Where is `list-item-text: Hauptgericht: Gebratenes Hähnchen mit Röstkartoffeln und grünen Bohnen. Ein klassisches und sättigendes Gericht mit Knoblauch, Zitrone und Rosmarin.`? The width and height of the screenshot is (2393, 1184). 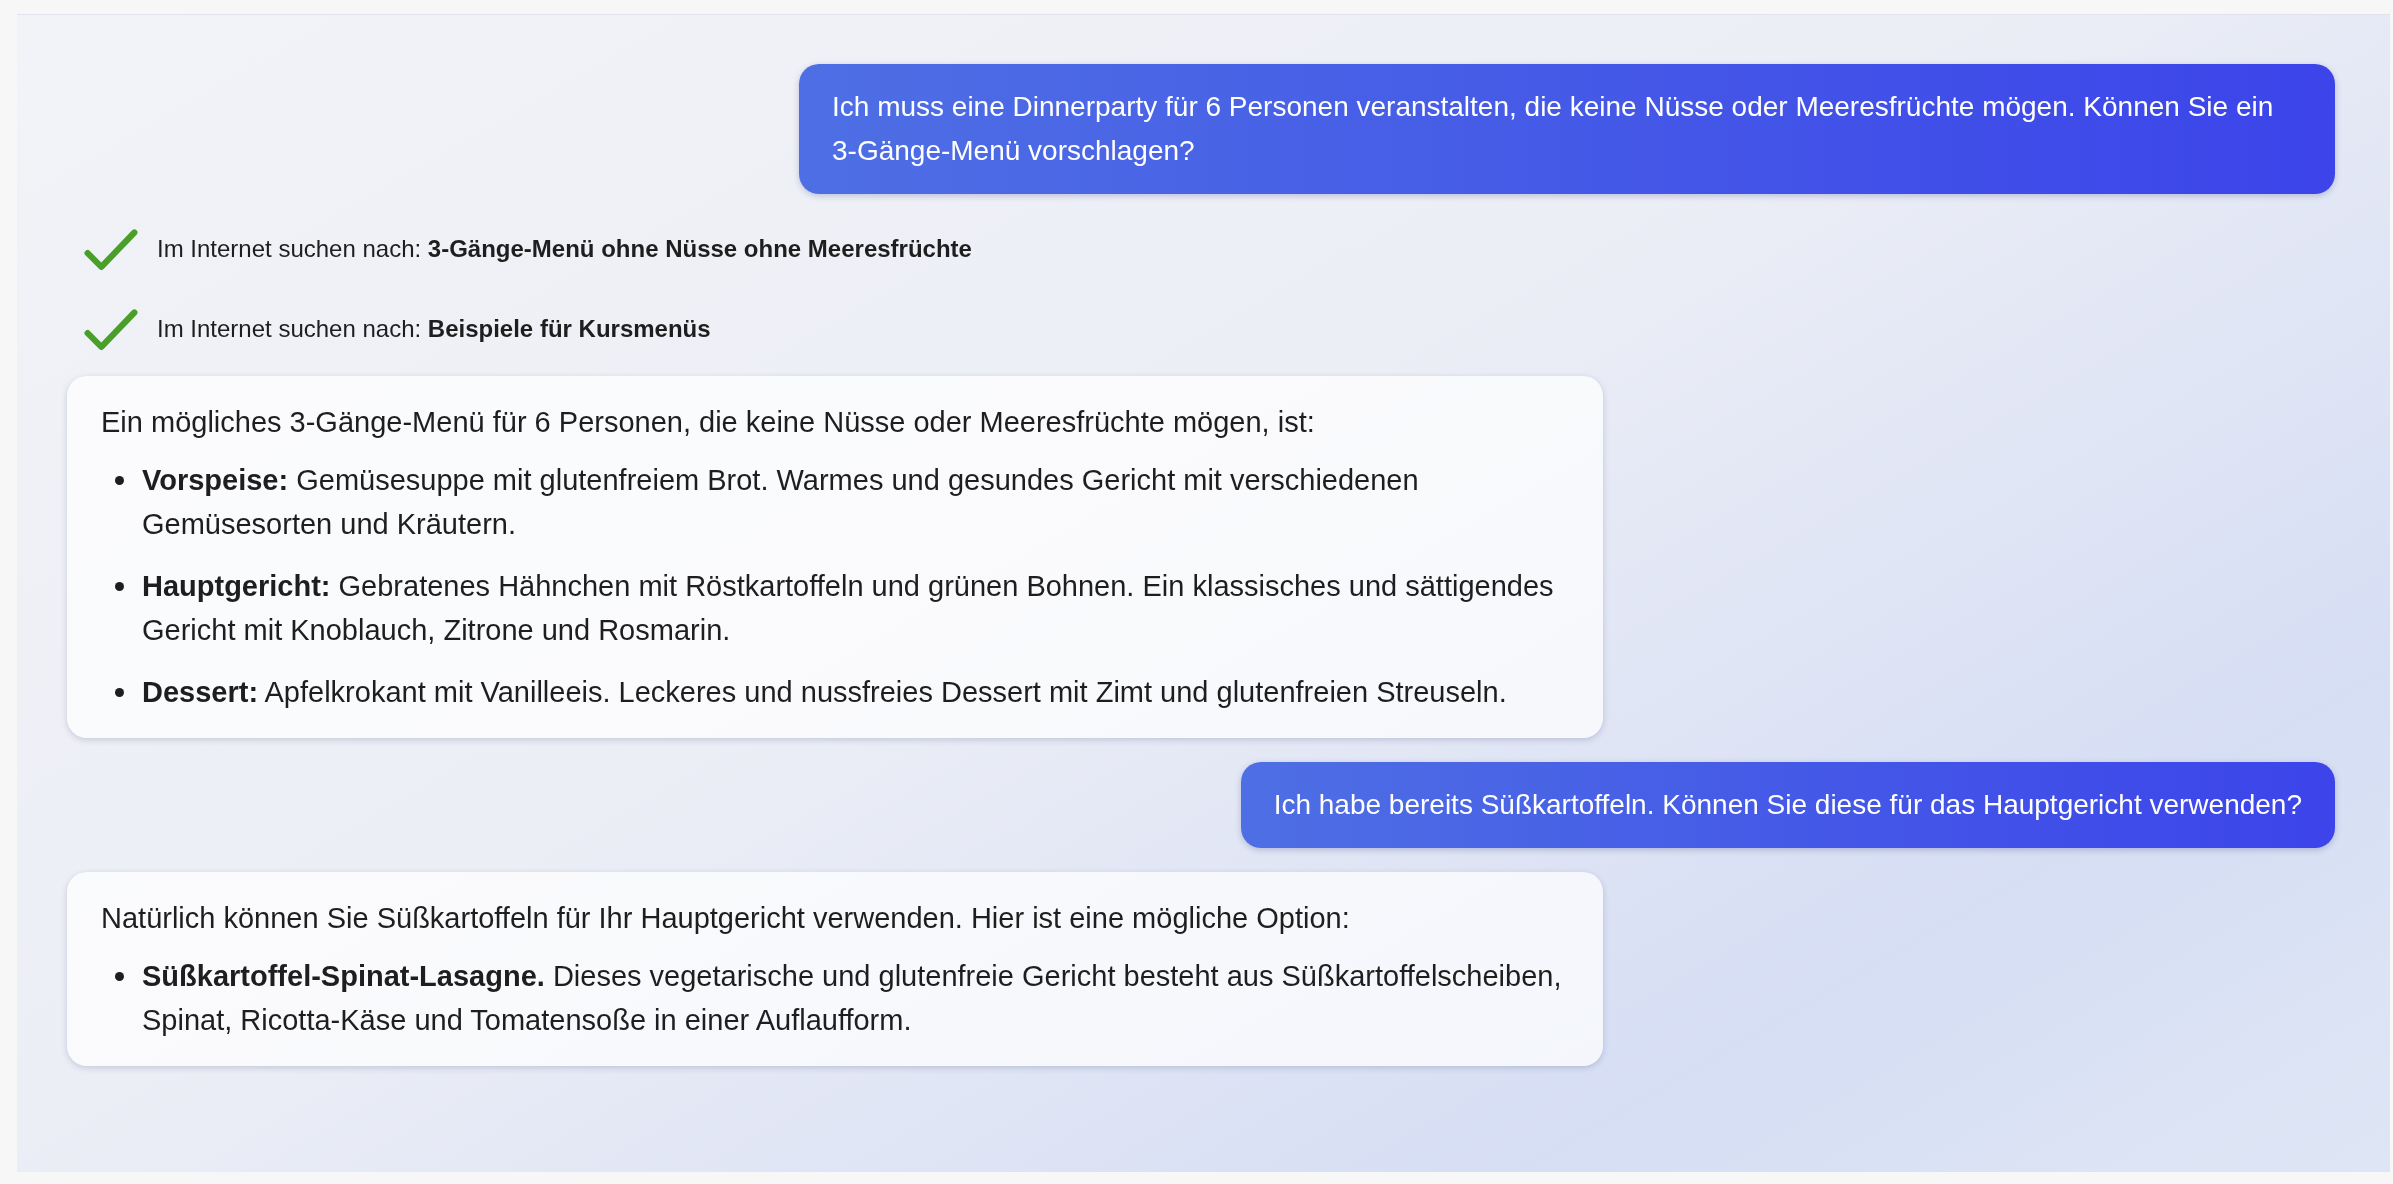 list-item-text: Hauptgericht: Gebratenes Hähnchen mit Röstkartoffeln und grünen Bohnen. Ein klassisches und sättigendes Gericht mit Knoblauch, Zitrone und Rosmarin. is located at coordinates (848, 608).